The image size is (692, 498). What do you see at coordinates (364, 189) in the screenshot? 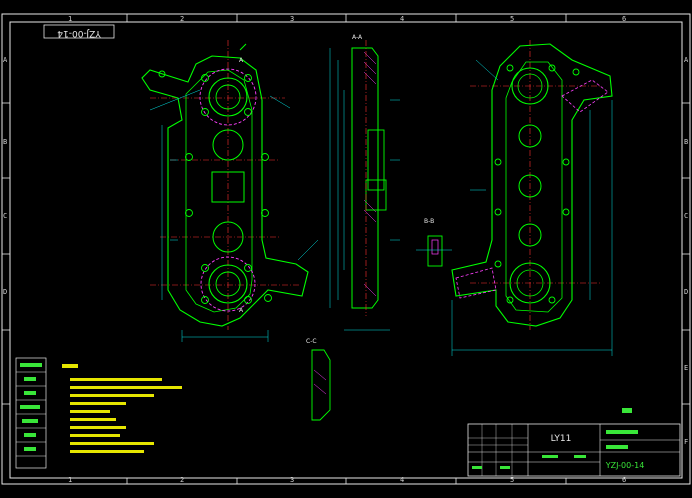
I see `dimension-lines-a` at bounding box center [364, 189].